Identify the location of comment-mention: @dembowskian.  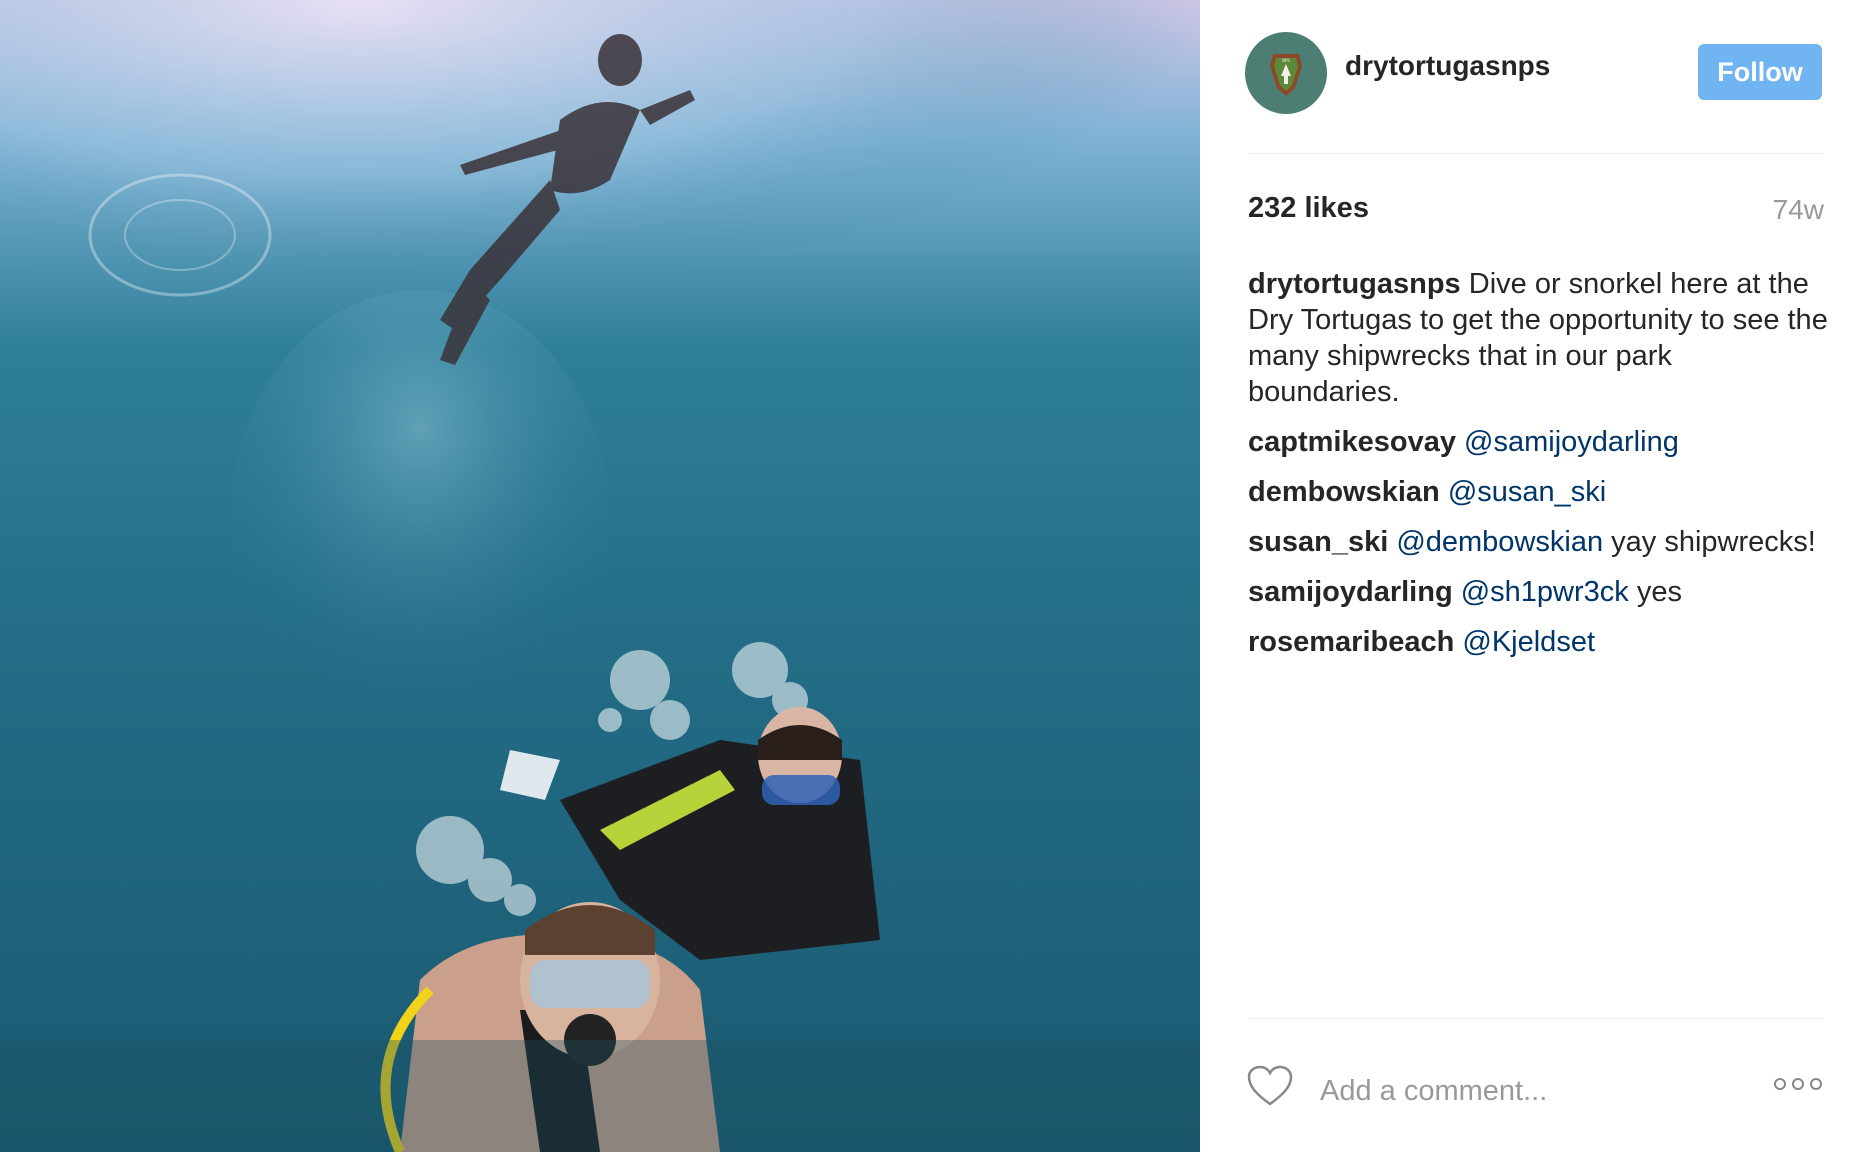
(1499, 542).